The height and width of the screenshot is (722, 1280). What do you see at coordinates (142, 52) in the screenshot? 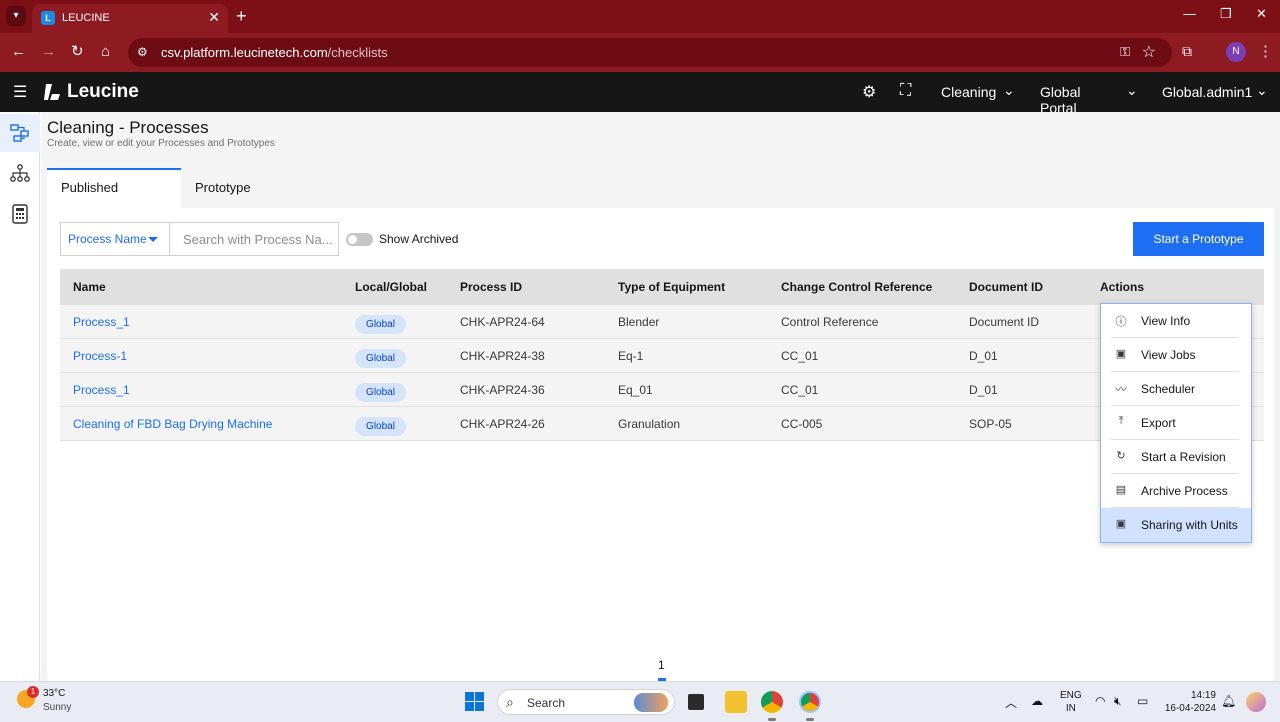
I see `site-settings-icon: ⚙` at bounding box center [142, 52].